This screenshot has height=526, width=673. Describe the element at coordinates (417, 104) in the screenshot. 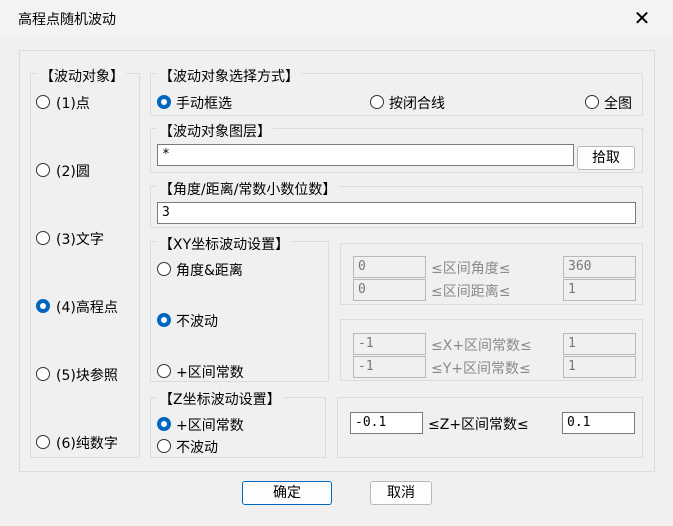

I see `method-label-closed: 按闭合线` at that location.